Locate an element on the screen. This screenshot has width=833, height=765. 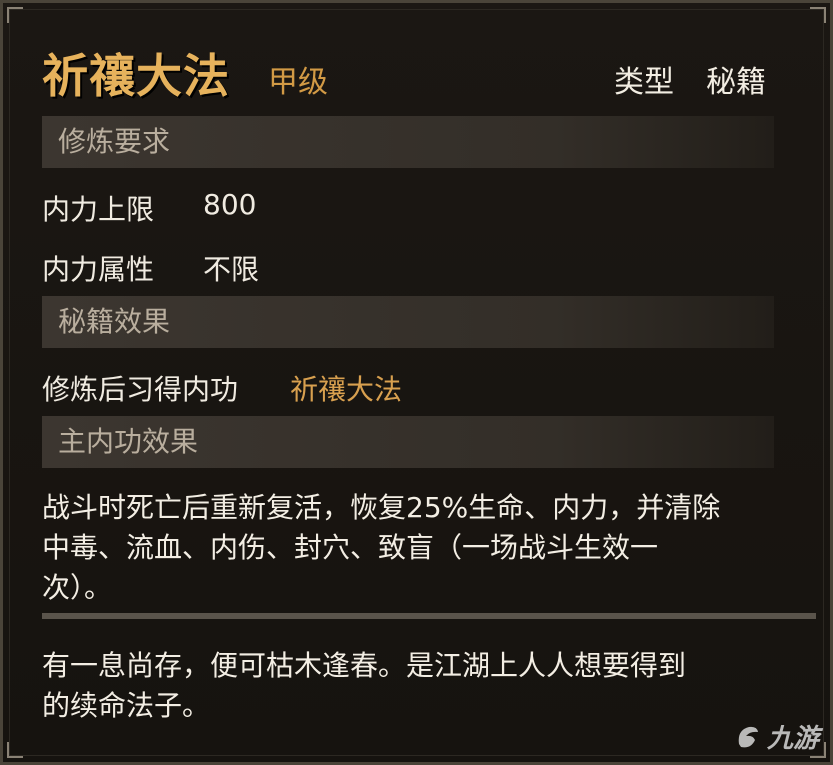
type-label: 类型 is located at coordinates (644, 82).